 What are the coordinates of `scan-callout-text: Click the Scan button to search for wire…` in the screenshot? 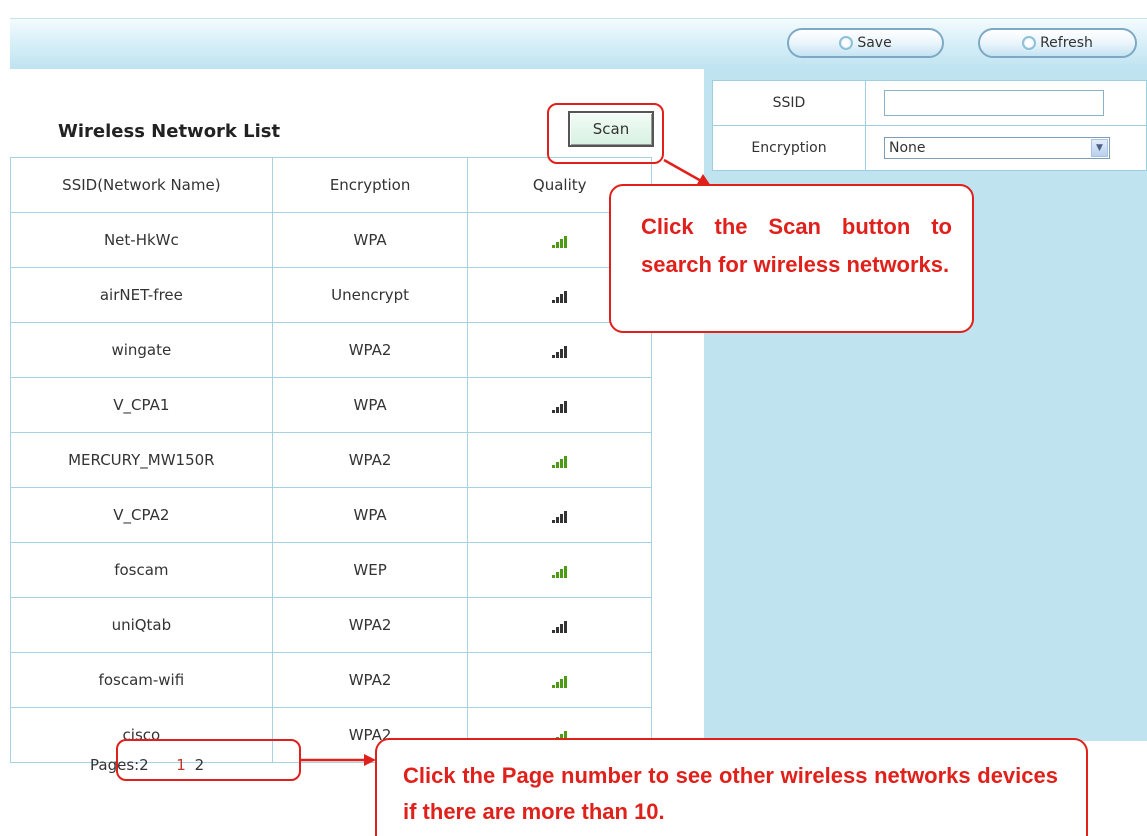 It's located at (796, 245).